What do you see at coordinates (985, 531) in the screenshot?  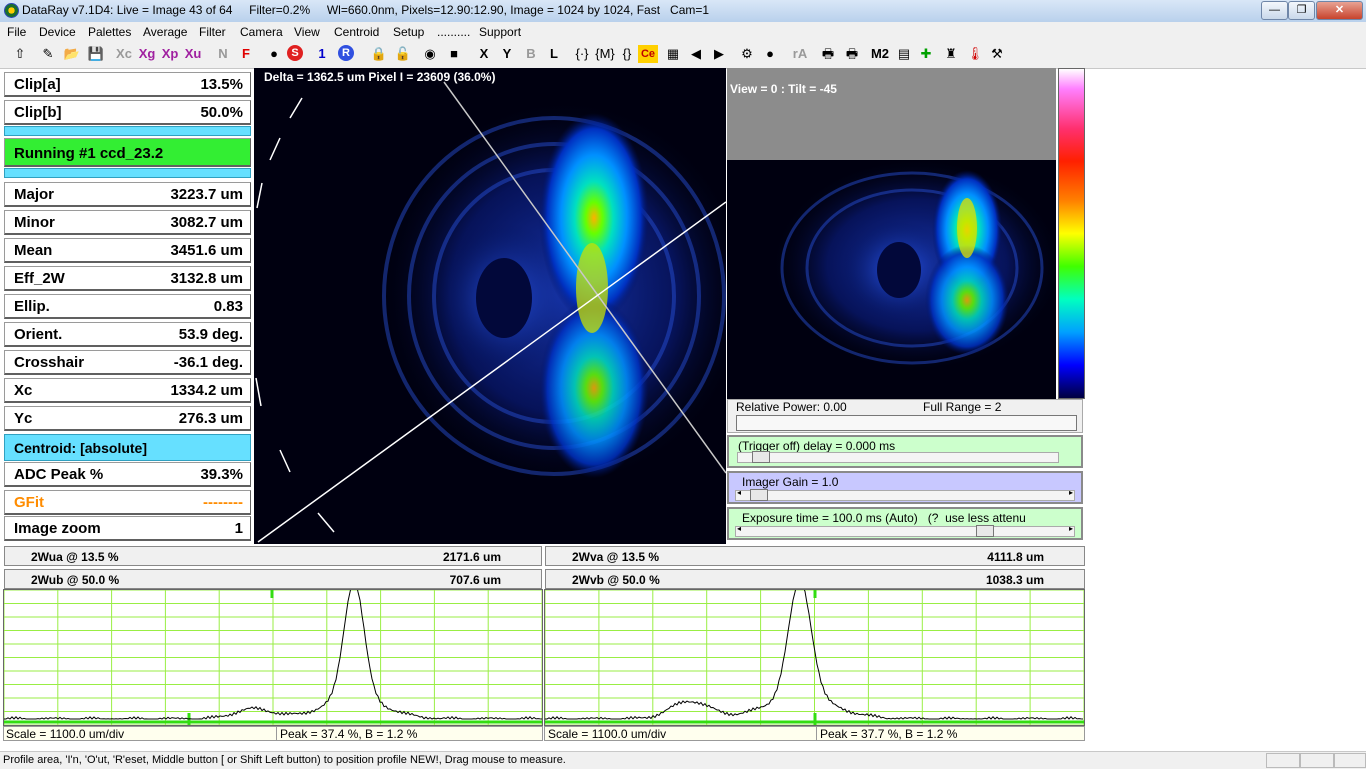 I see `exposure-slider-thumb` at bounding box center [985, 531].